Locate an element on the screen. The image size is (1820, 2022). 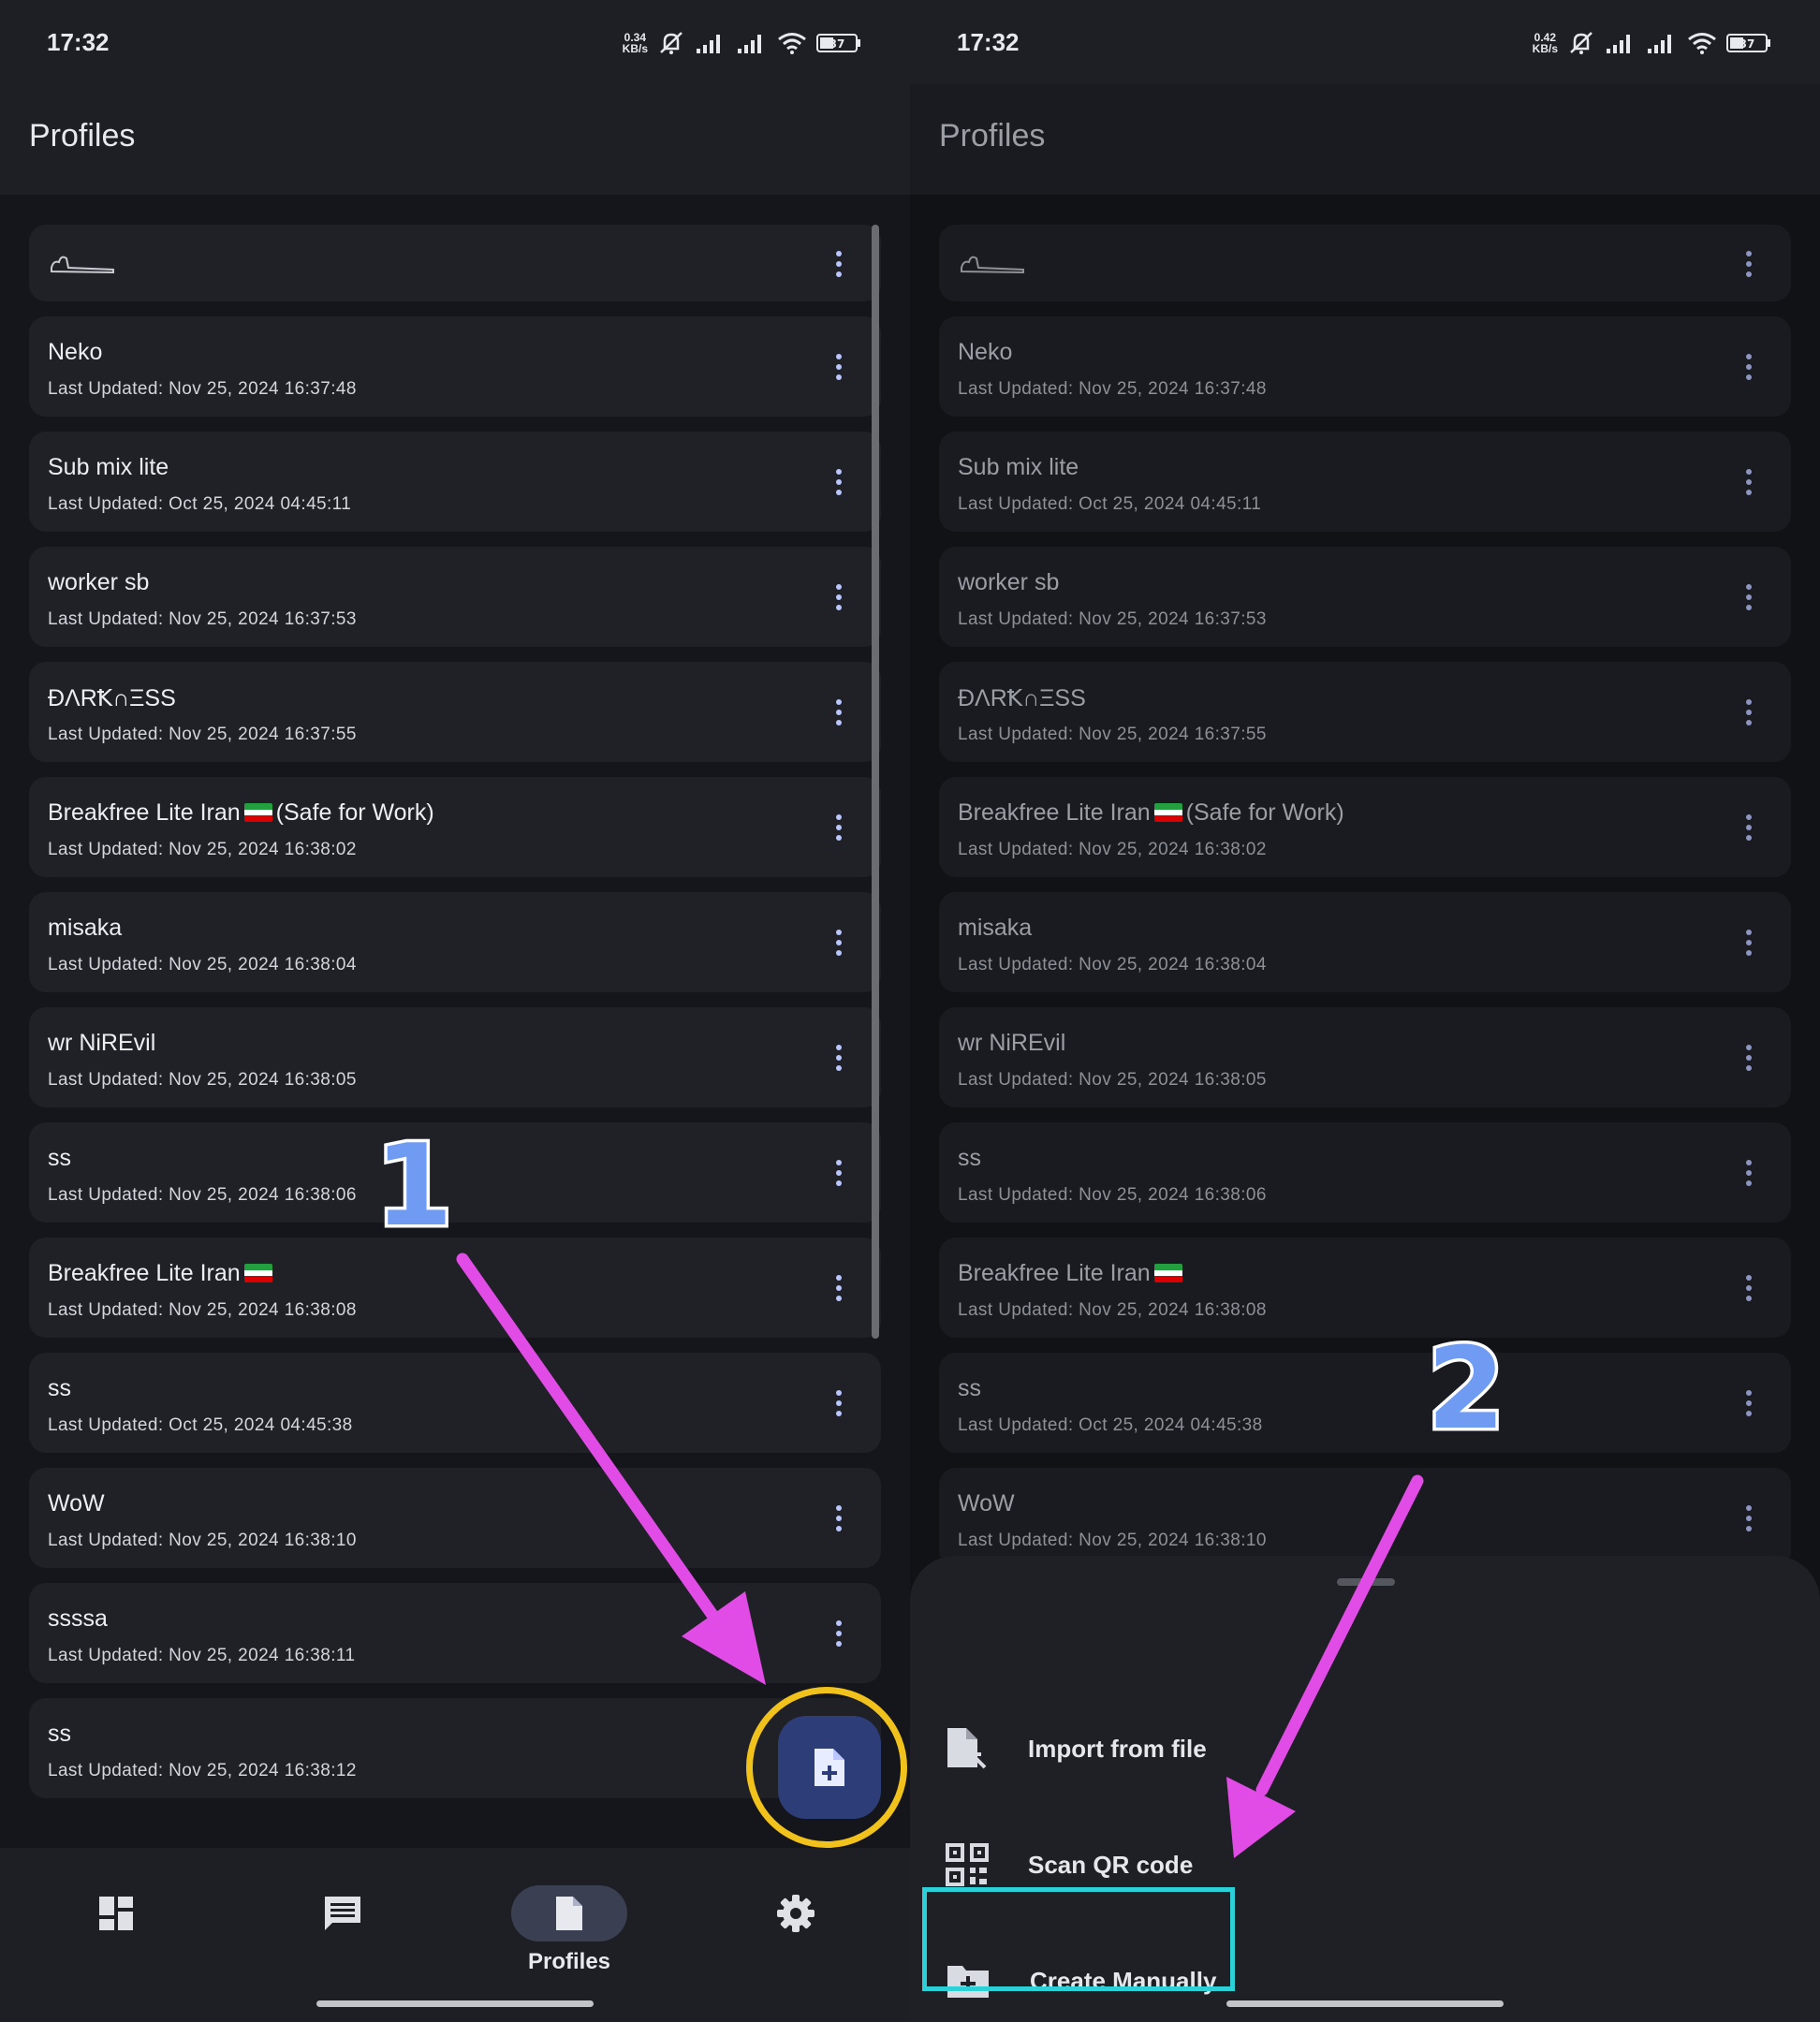
app-bar: Profiles is located at coordinates (1365, 139).